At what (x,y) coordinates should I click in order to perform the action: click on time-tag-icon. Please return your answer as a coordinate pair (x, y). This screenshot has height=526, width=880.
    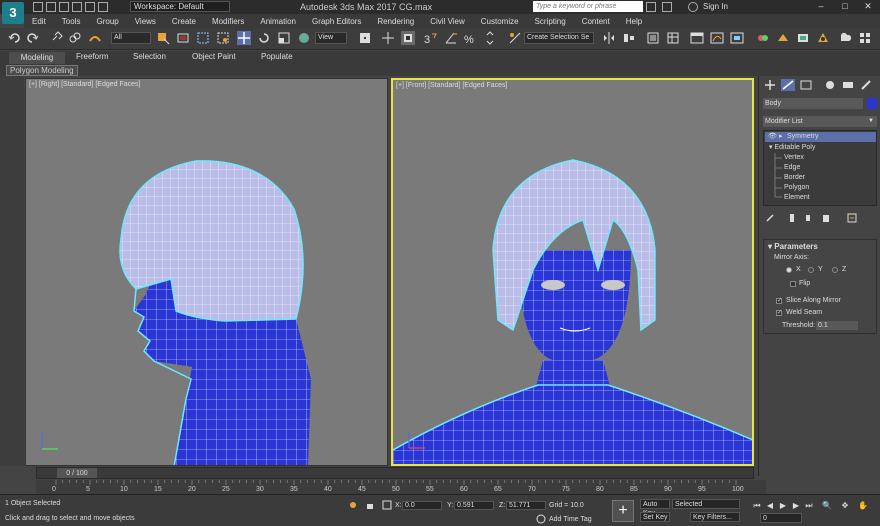
    Looking at the image, I should click on (541, 519).